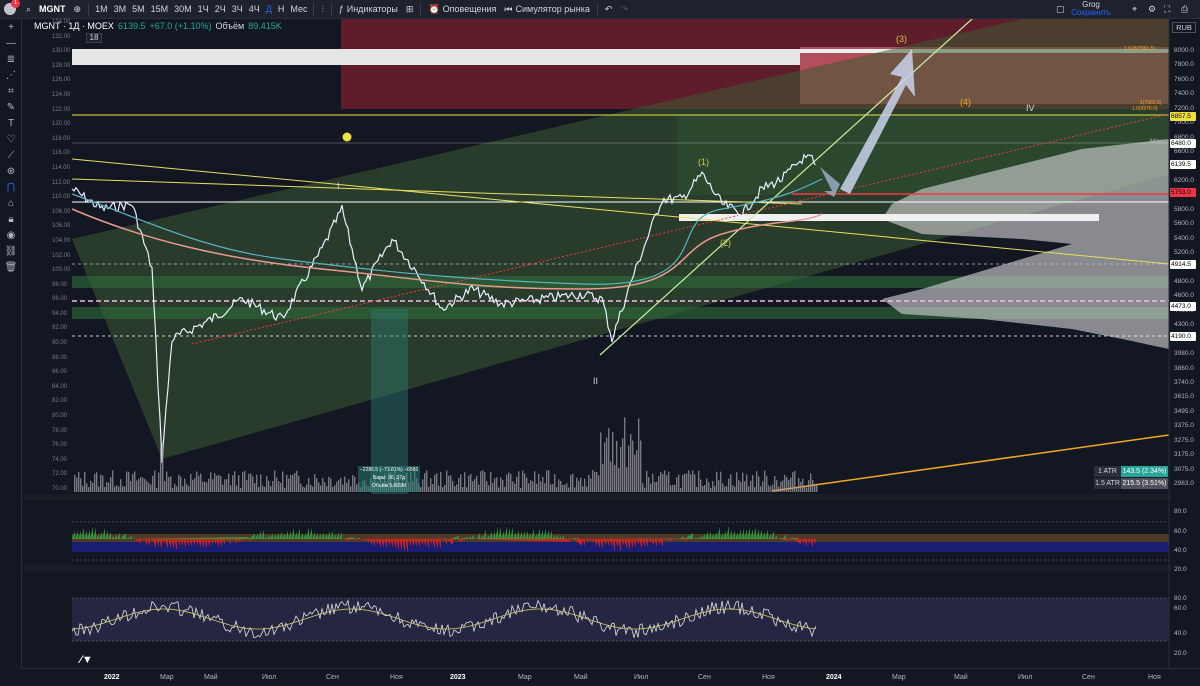 This screenshot has width=1200, height=686. I want to click on timeframe-1: 3М, so click(120, 9).